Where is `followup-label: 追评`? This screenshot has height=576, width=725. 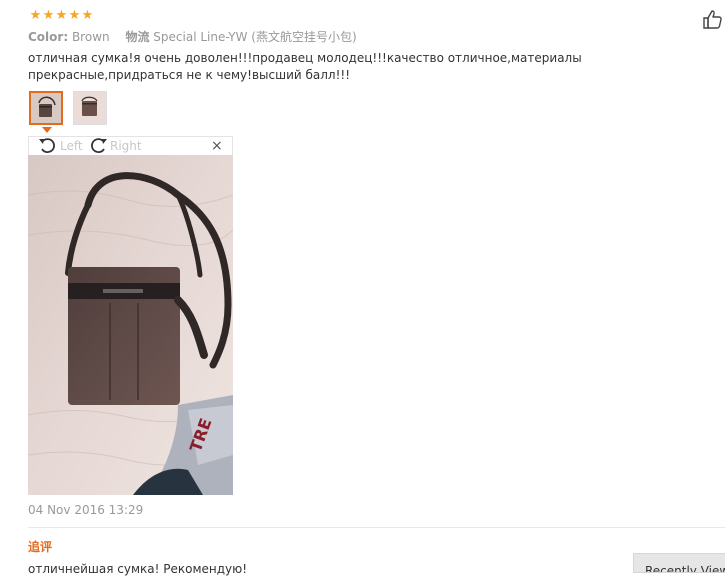
followup-label: 追评 is located at coordinates (40, 547).